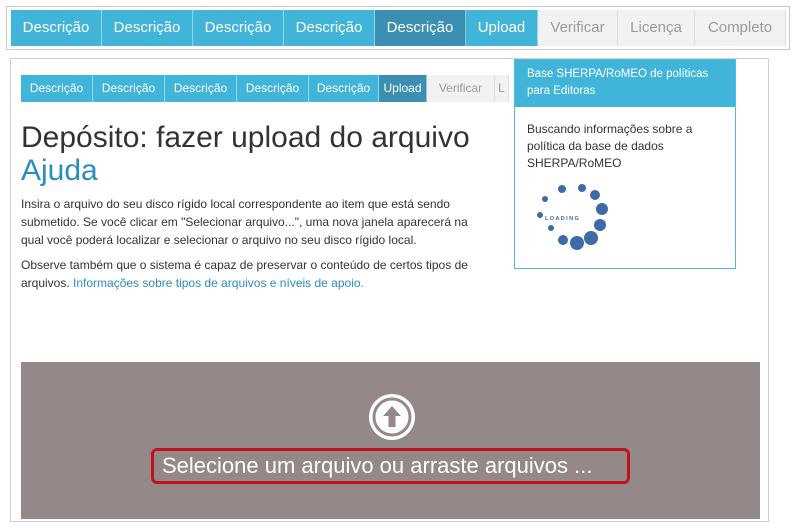 The width and height of the screenshot is (795, 530). Describe the element at coordinates (502, 88) in the screenshot. I see `inner-step-8: L` at that location.